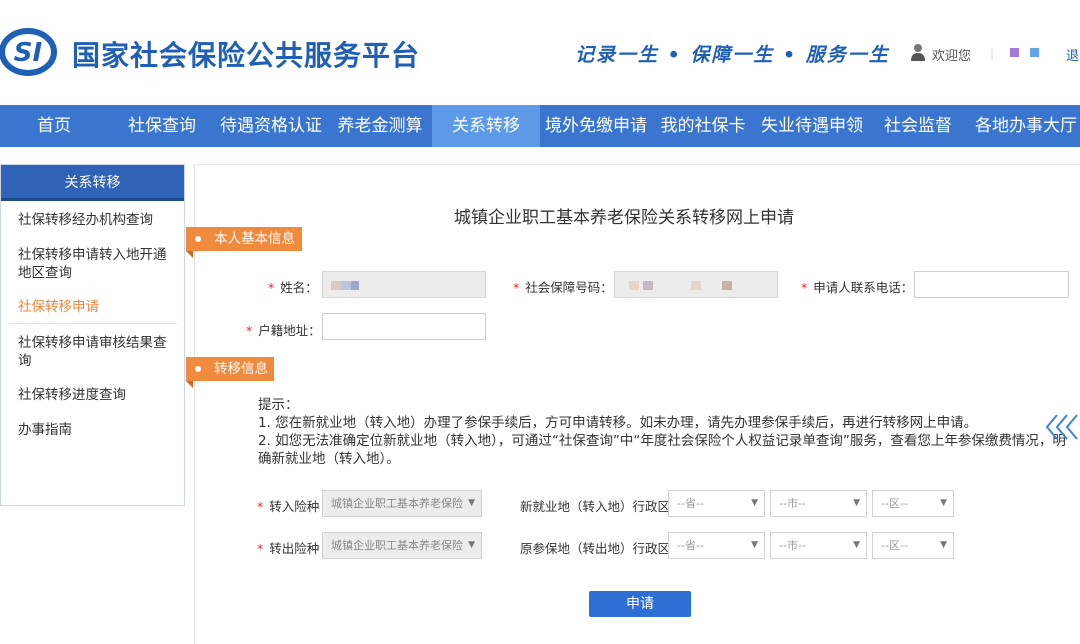  I want to click on si-logo-icon: SI, so click(29, 52).